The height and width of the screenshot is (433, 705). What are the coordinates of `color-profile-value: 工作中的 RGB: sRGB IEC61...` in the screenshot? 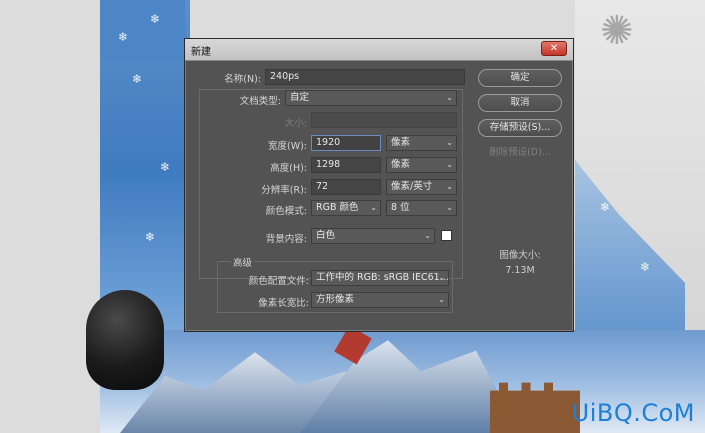 It's located at (382, 277).